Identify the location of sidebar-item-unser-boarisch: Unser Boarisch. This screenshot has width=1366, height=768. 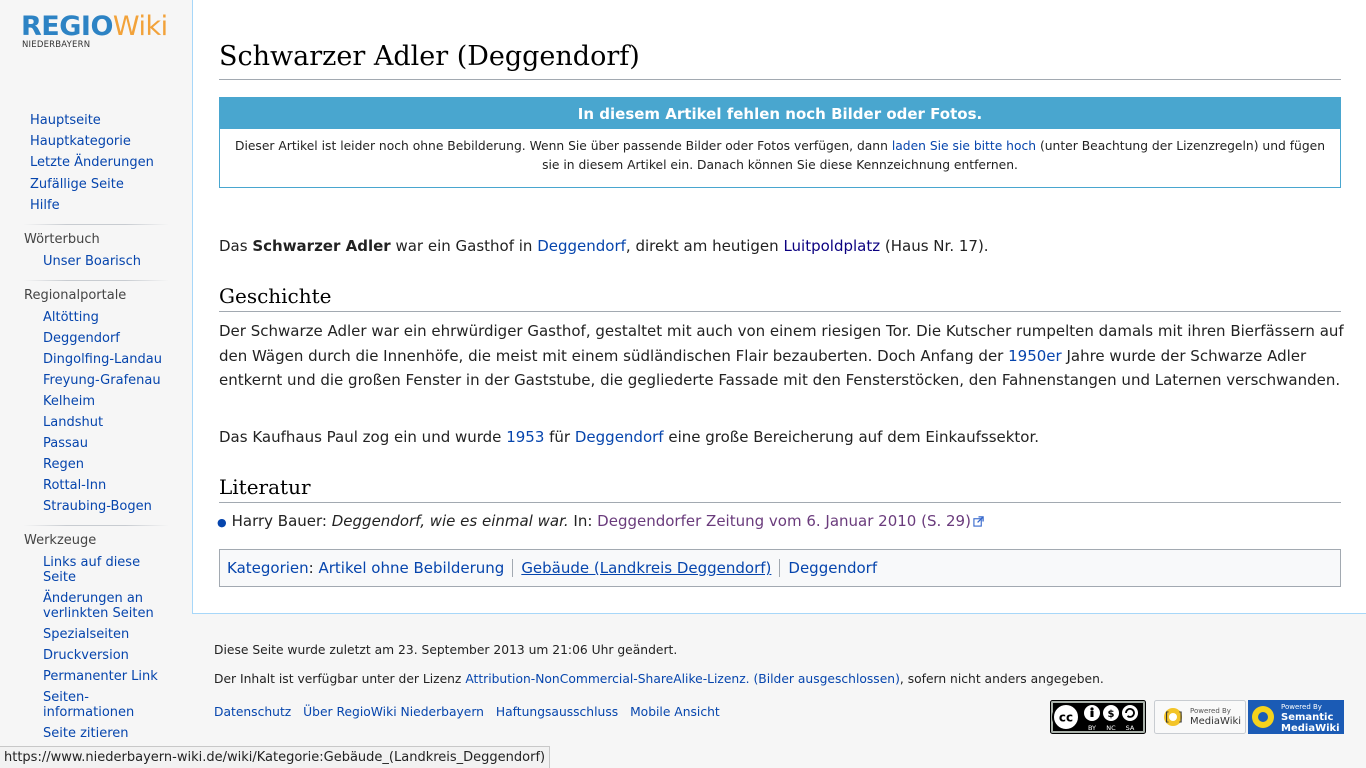
(105, 261).